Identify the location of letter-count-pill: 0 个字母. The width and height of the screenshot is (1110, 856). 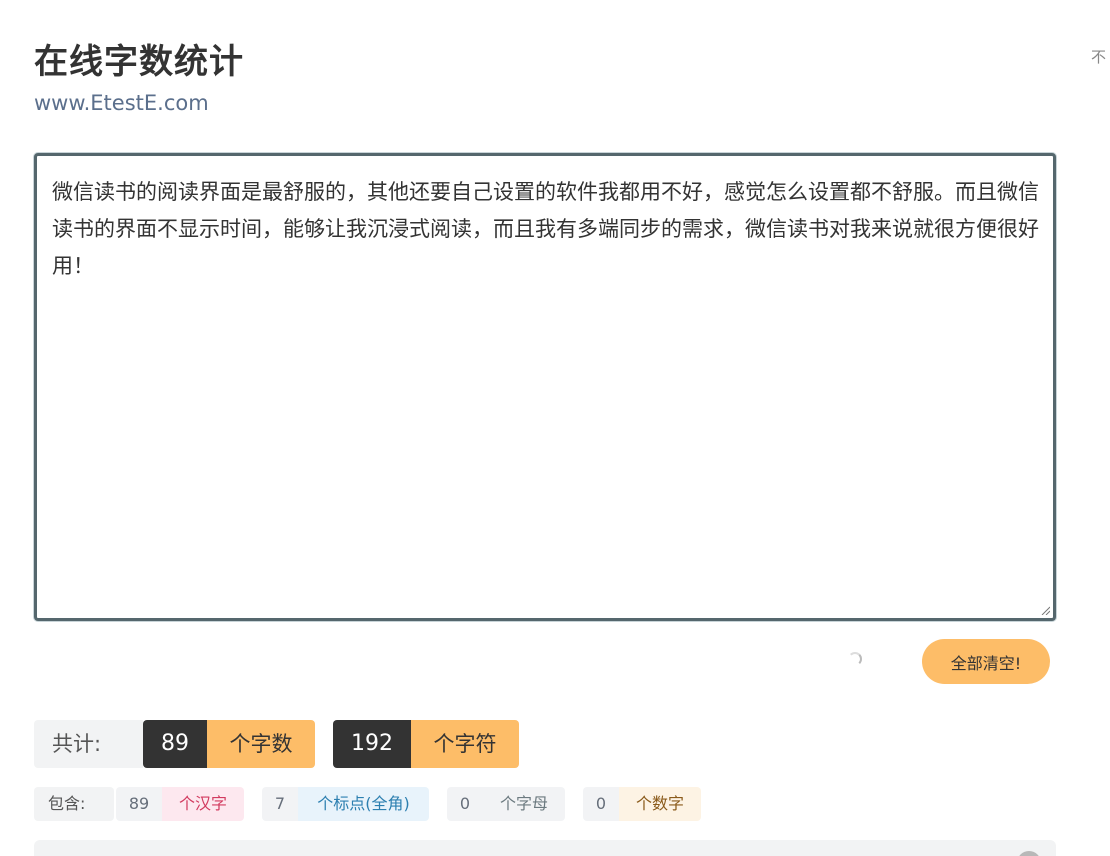
(506, 804).